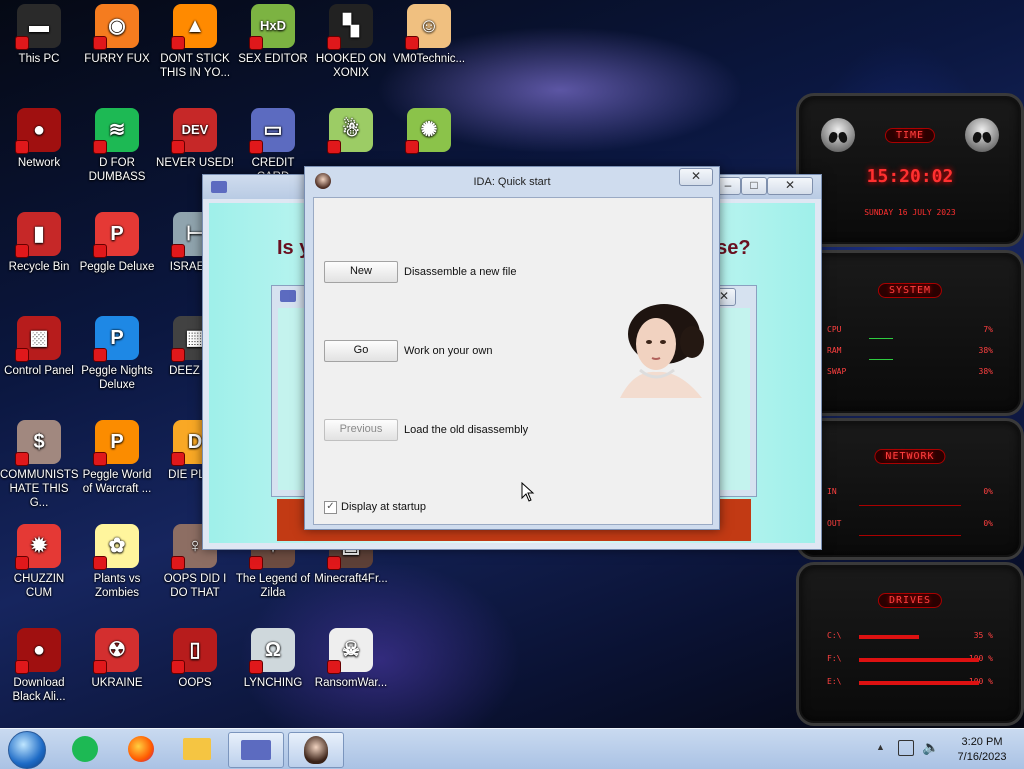 Image resolution: width=1024 pixels, height=769 pixels. What do you see at coordinates (832, 491) in the screenshot?
I see `net-in-label: IN` at bounding box center [832, 491].